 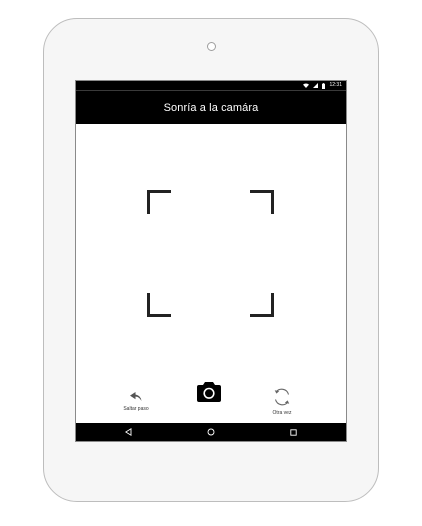 I want to click on nav-recent-apps-button, so click(x=293, y=432).